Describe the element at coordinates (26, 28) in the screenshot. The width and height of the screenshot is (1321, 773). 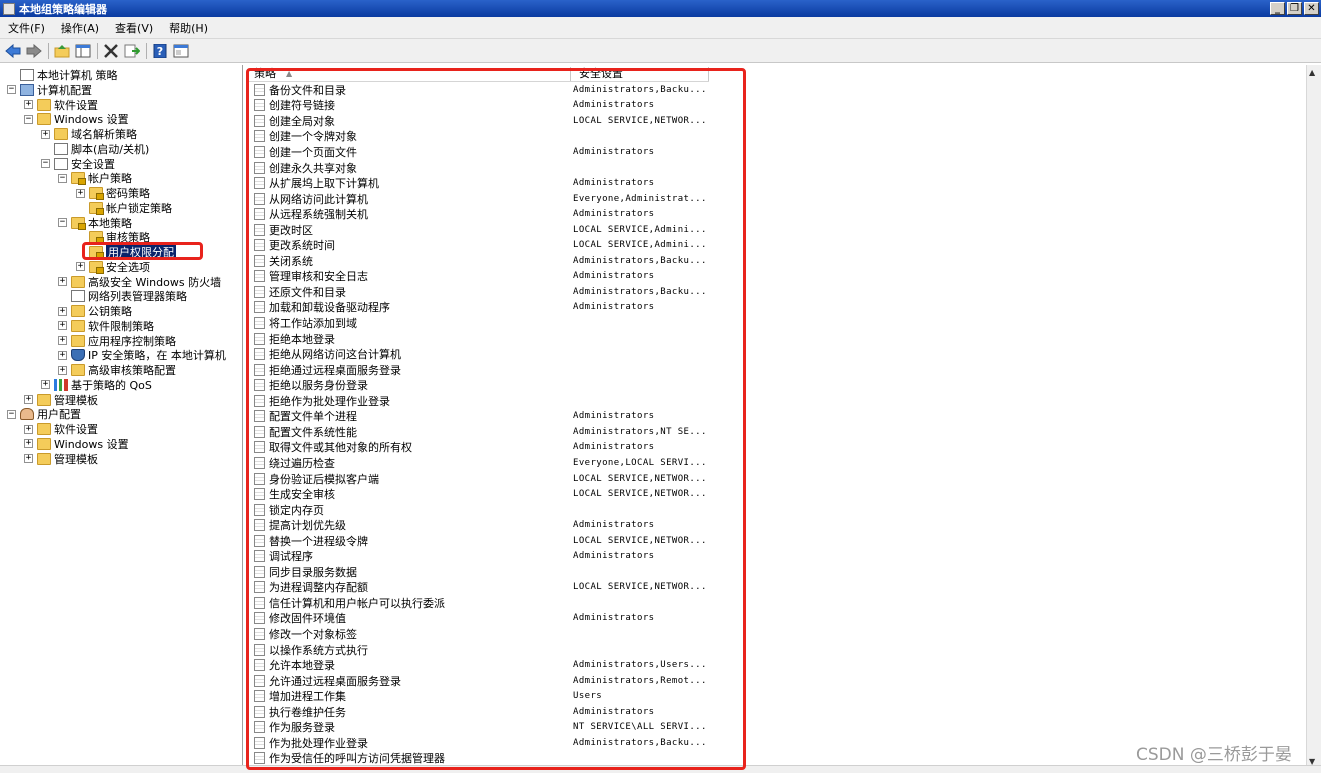
I see `menu-file: 文件(F)` at that location.